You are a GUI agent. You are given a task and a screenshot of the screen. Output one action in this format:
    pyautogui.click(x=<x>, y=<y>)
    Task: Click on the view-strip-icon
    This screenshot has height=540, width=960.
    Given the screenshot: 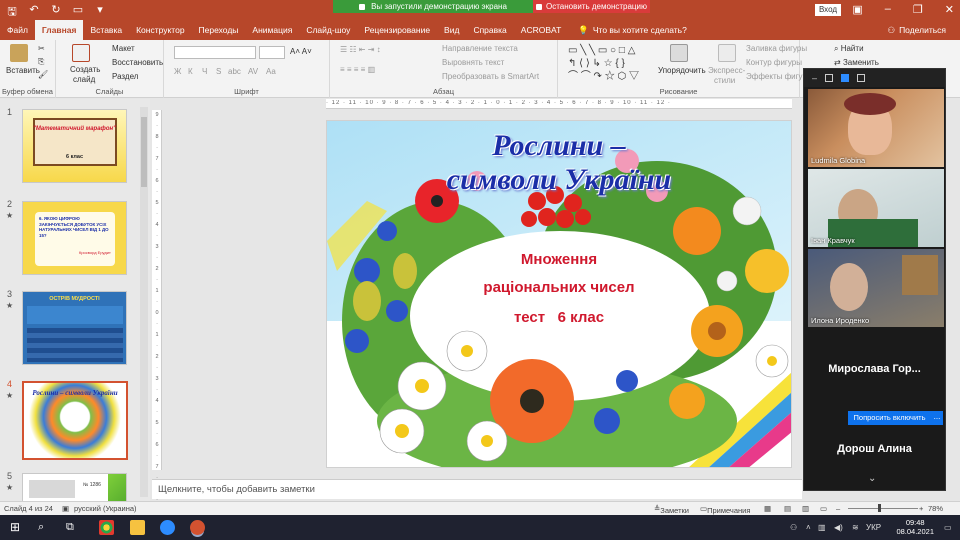 What is the action you would take?
    pyautogui.click(x=845, y=78)
    